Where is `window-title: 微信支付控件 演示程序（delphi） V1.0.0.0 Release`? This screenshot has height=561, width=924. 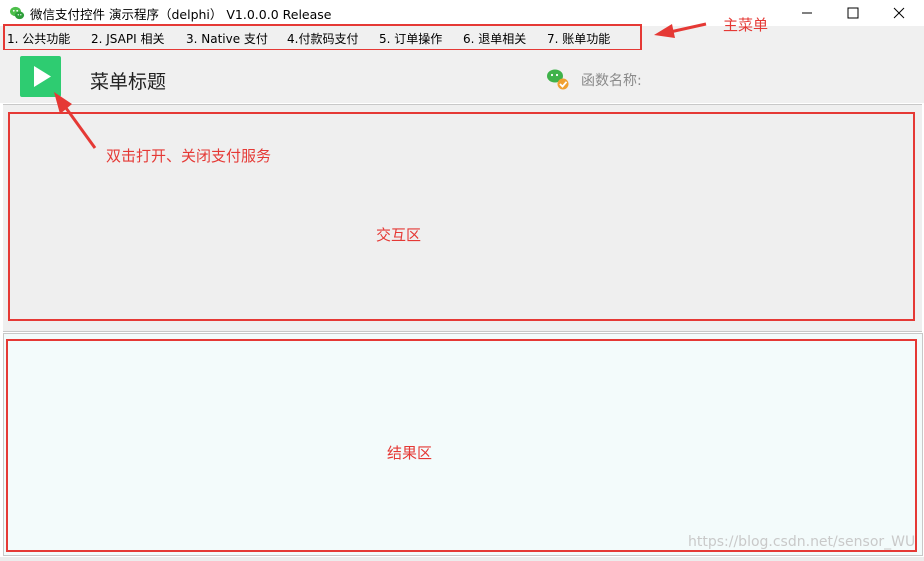 window-title: 微信支付控件 演示程序（delphi） V1.0.0.0 Release is located at coordinates (181, 14).